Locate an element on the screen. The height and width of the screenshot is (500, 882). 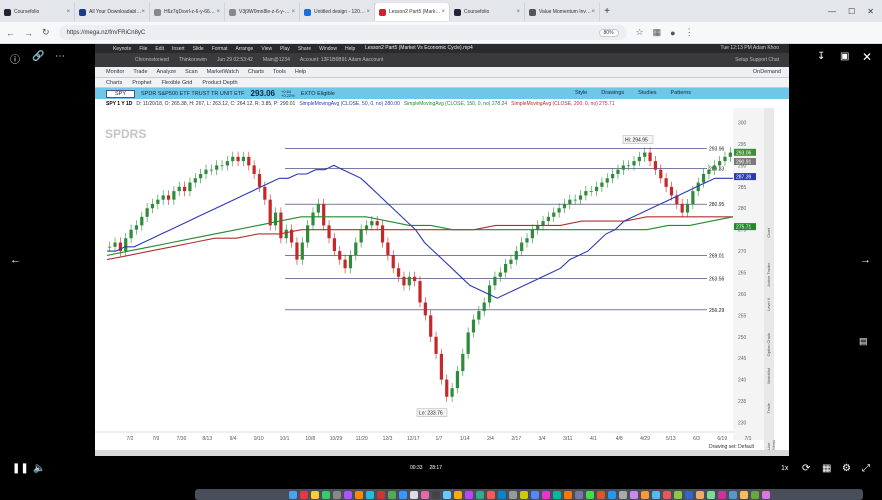
mac-menu-item: Window is located at coordinates (328, 49).